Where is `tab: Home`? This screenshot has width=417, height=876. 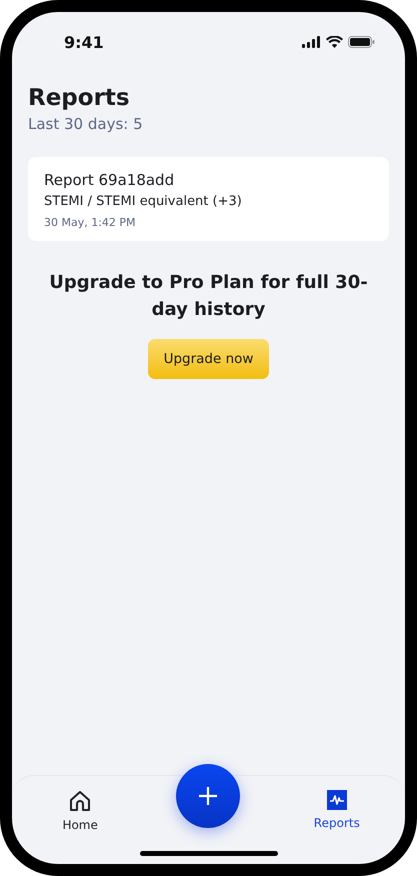 tab: Home is located at coordinates (80, 811).